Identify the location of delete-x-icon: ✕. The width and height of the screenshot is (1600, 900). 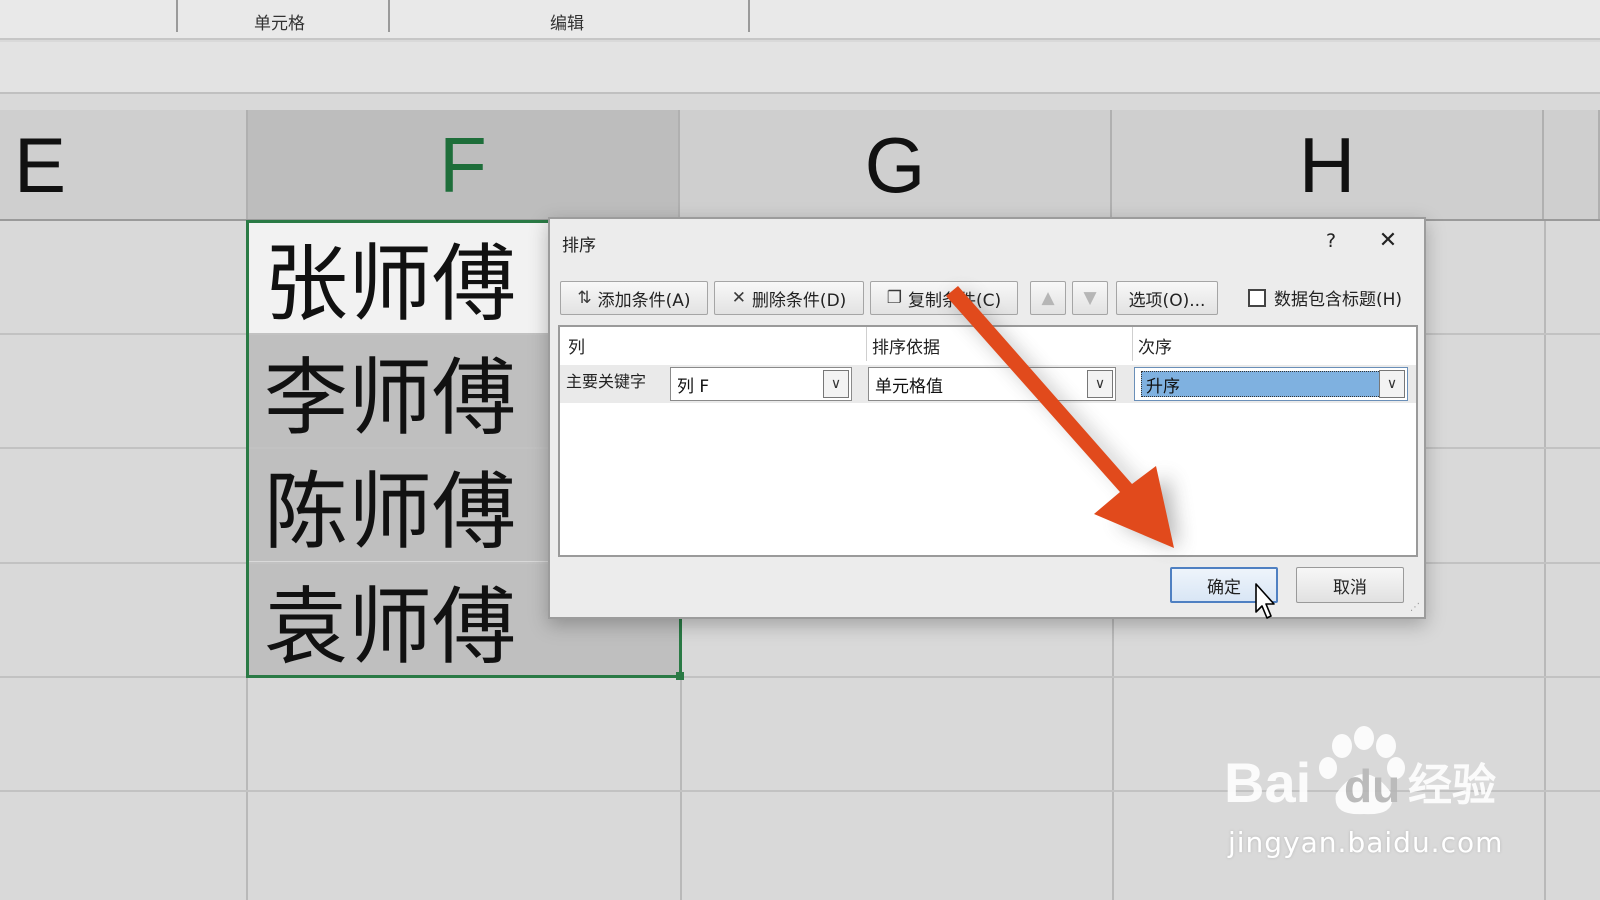
(738, 298).